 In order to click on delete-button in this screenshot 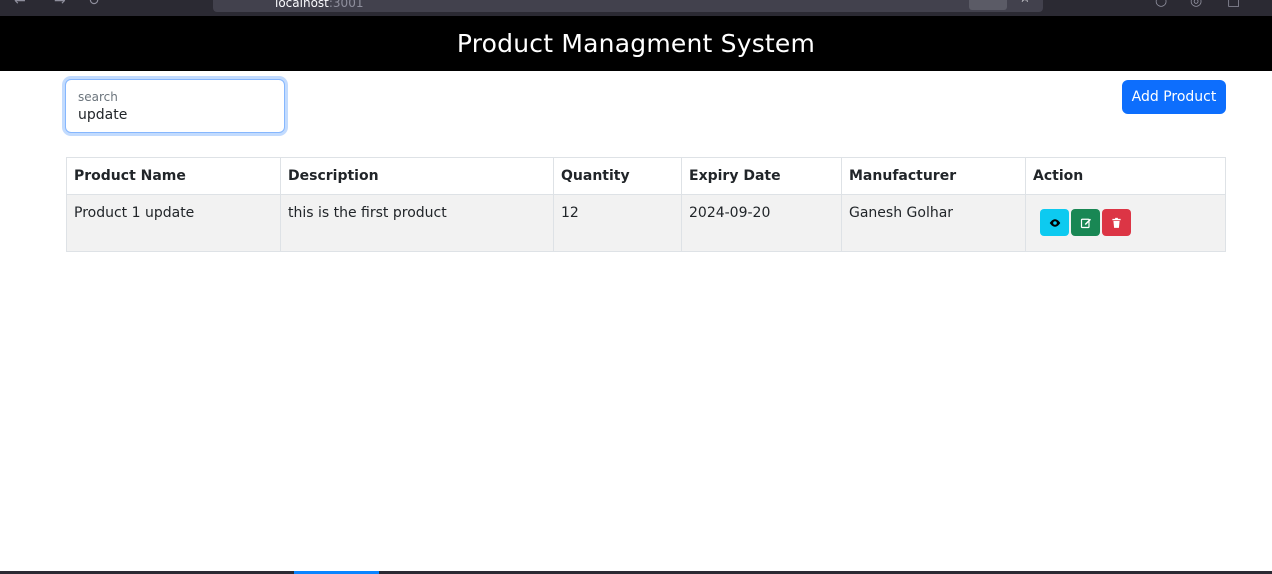, I will do `click(1116, 222)`.